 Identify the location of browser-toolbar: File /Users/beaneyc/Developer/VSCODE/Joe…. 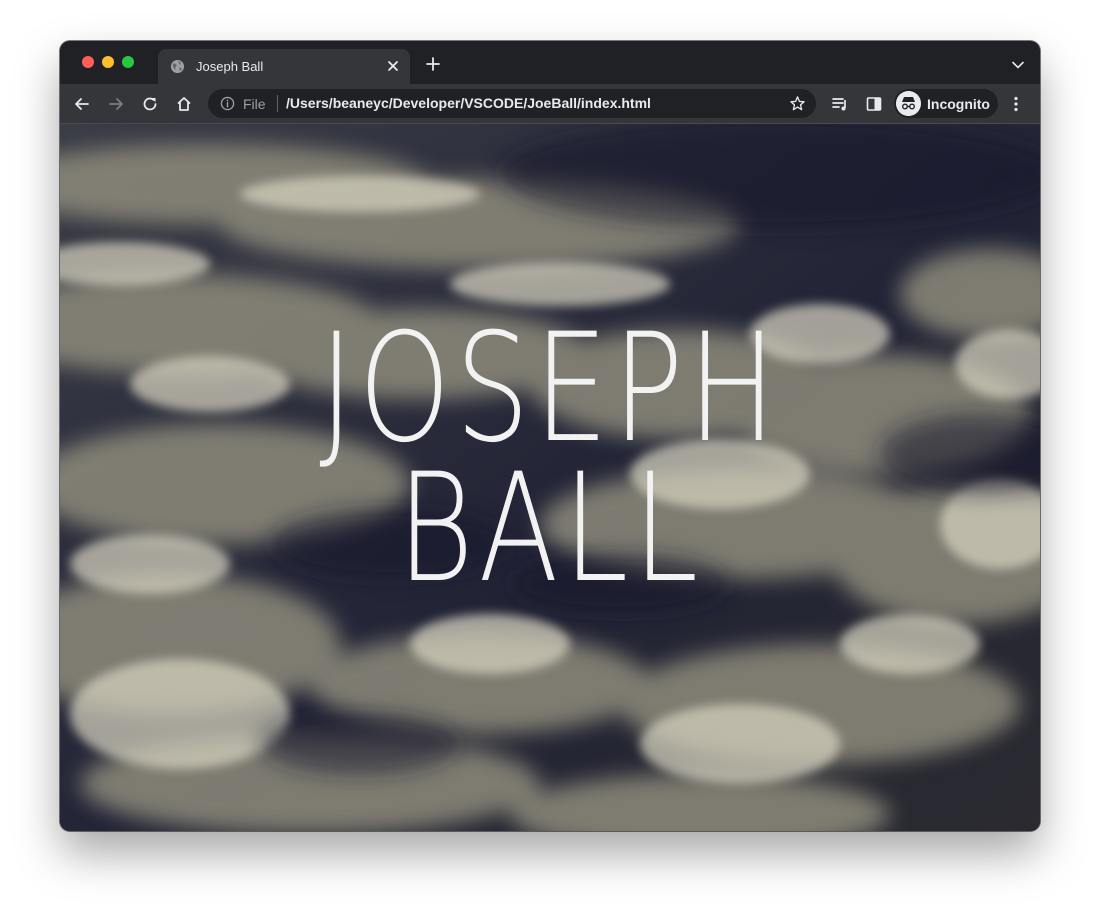
(550, 104).